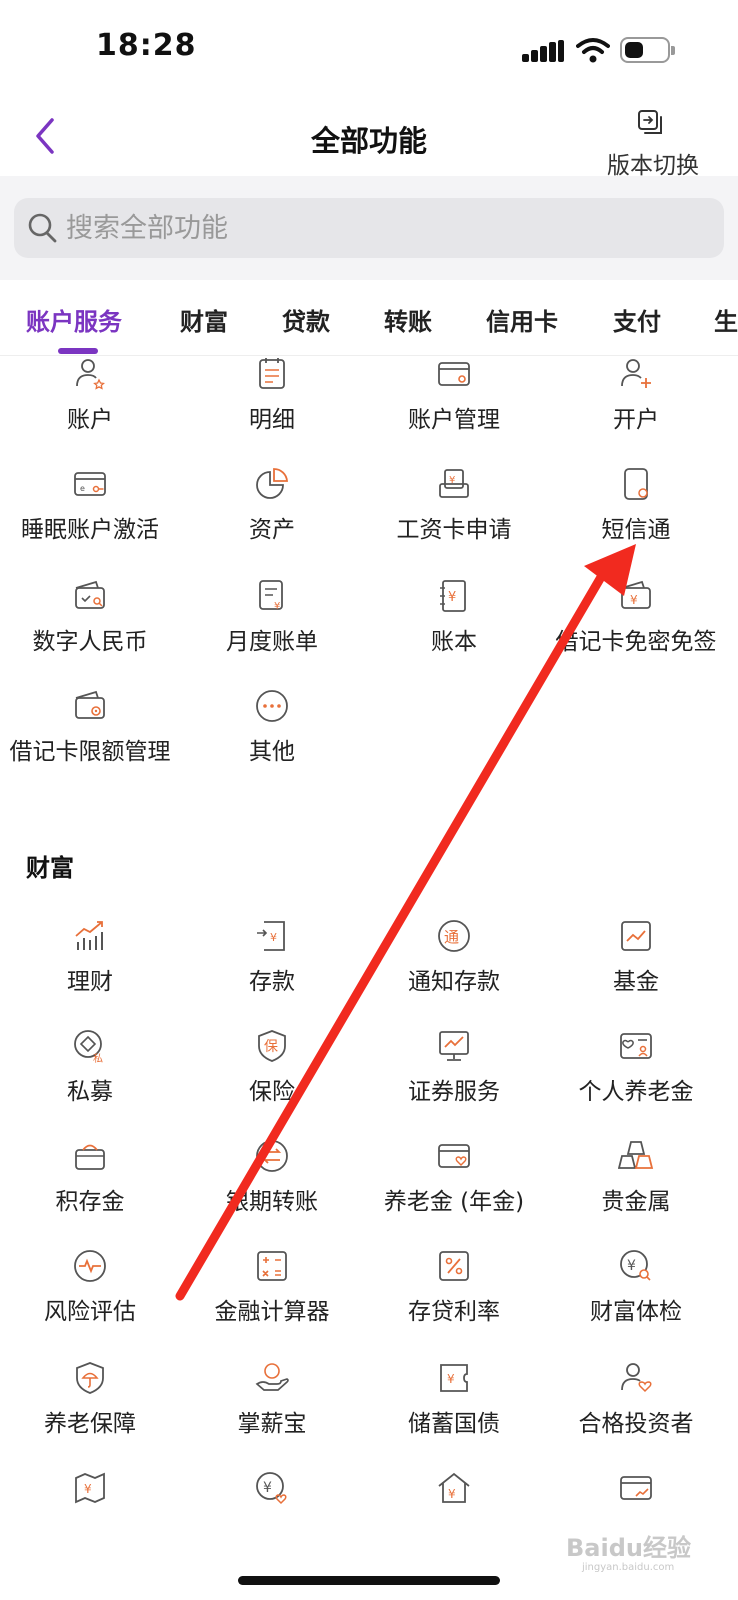  What do you see at coordinates (272, 968) in the screenshot?
I see `grid-item-deposit: ¥ 存款` at bounding box center [272, 968].